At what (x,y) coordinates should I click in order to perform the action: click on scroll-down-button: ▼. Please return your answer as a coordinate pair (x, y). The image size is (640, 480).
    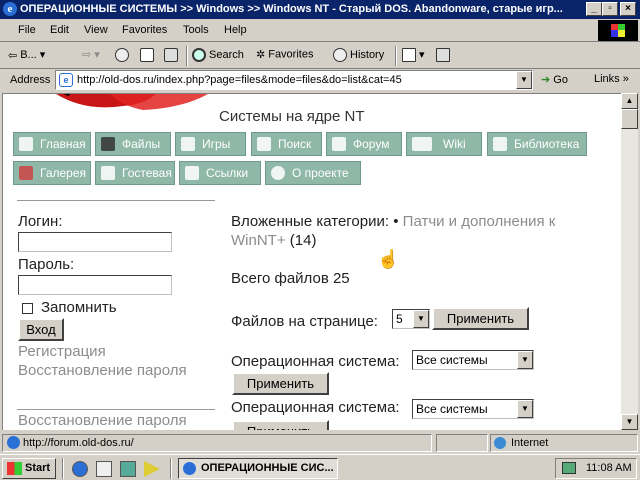
    Looking at the image, I should click on (629, 422).